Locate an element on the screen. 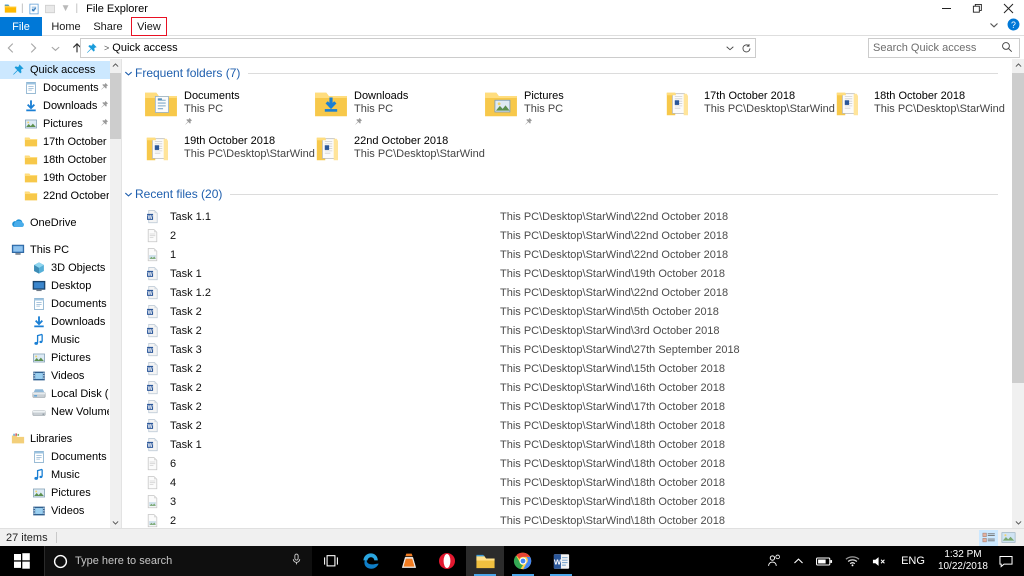 This screenshot has height=576, width=1024. people-icon is located at coordinates (774, 561).